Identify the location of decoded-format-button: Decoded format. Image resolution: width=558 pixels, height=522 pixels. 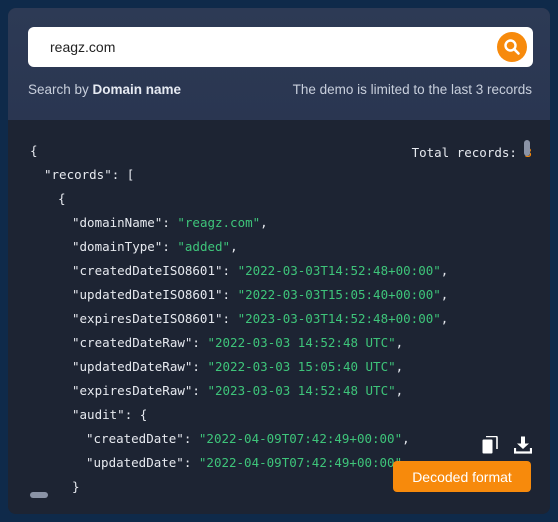
(462, 476).